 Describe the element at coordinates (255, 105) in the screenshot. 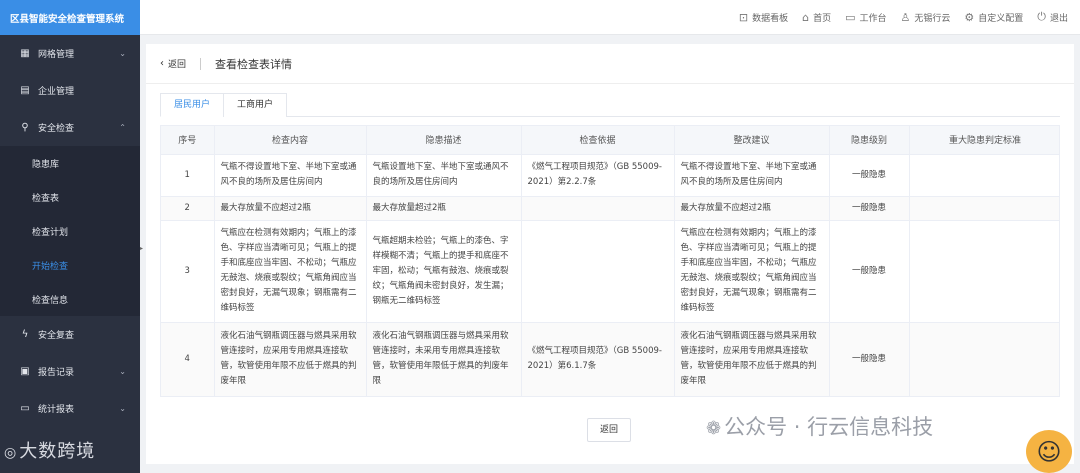

I see `tab-business-users: 工商用户` at that location.